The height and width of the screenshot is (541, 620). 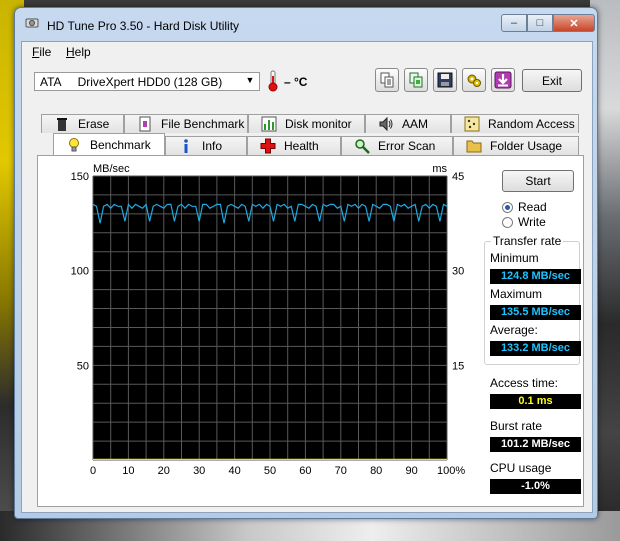 What do you see at coordinates (296, 82) in the screenshot?
I see `temperature-value: – °C` at bounding box center [296, 82].